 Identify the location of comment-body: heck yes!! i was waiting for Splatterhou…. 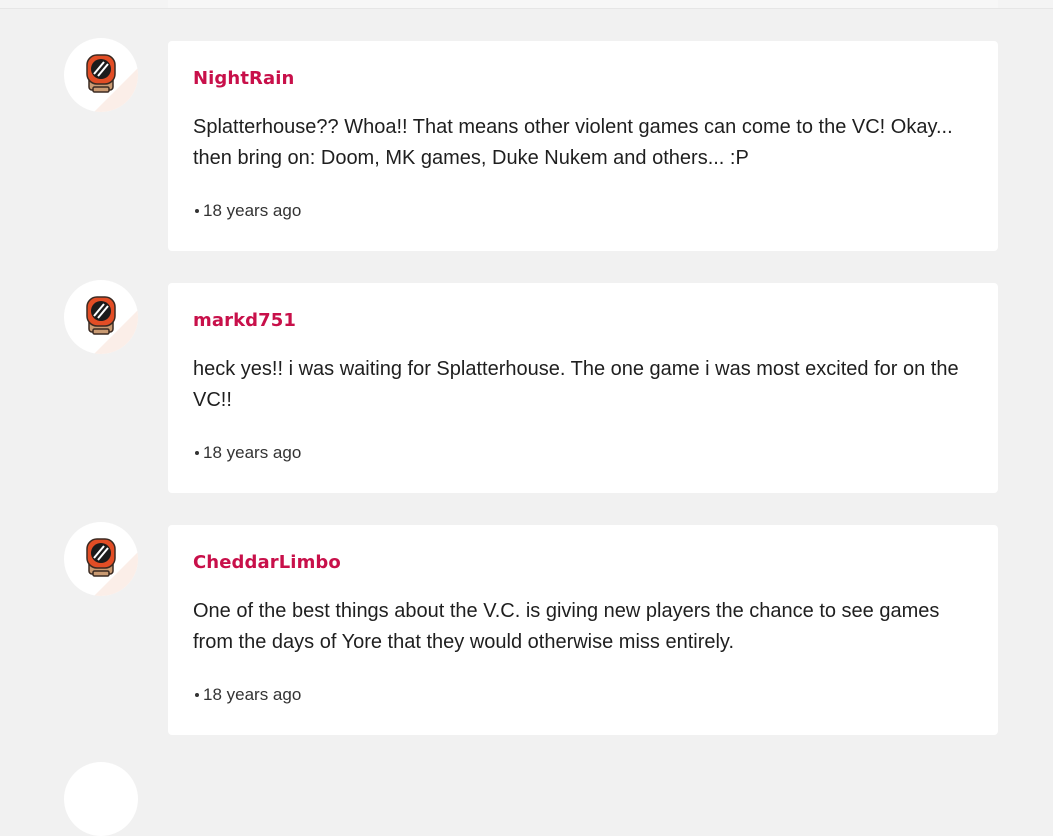
(576, 384).